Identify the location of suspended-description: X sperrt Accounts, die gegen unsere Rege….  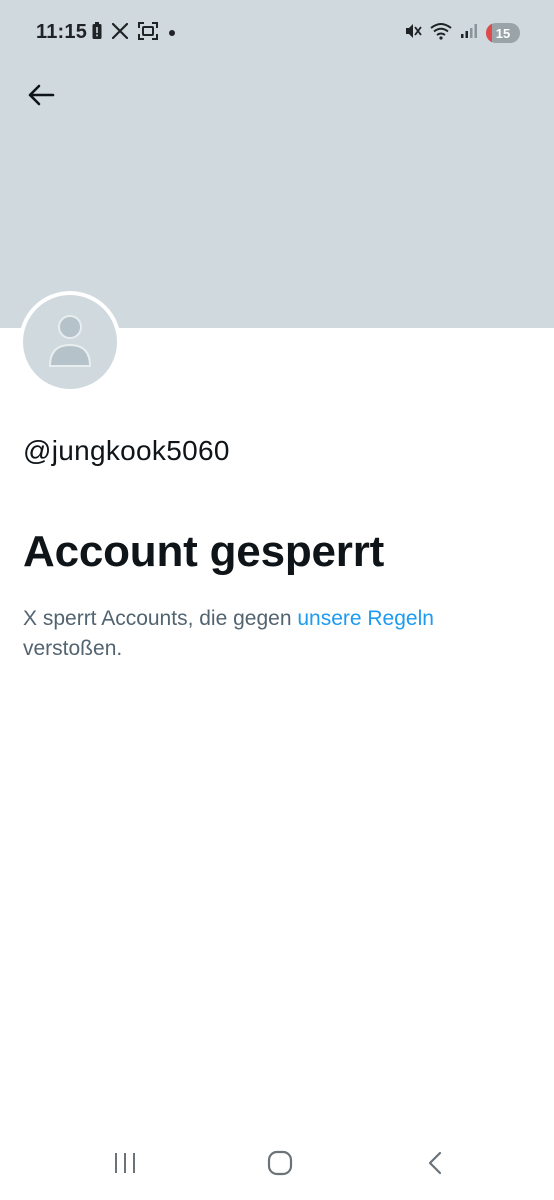
(273, 634).